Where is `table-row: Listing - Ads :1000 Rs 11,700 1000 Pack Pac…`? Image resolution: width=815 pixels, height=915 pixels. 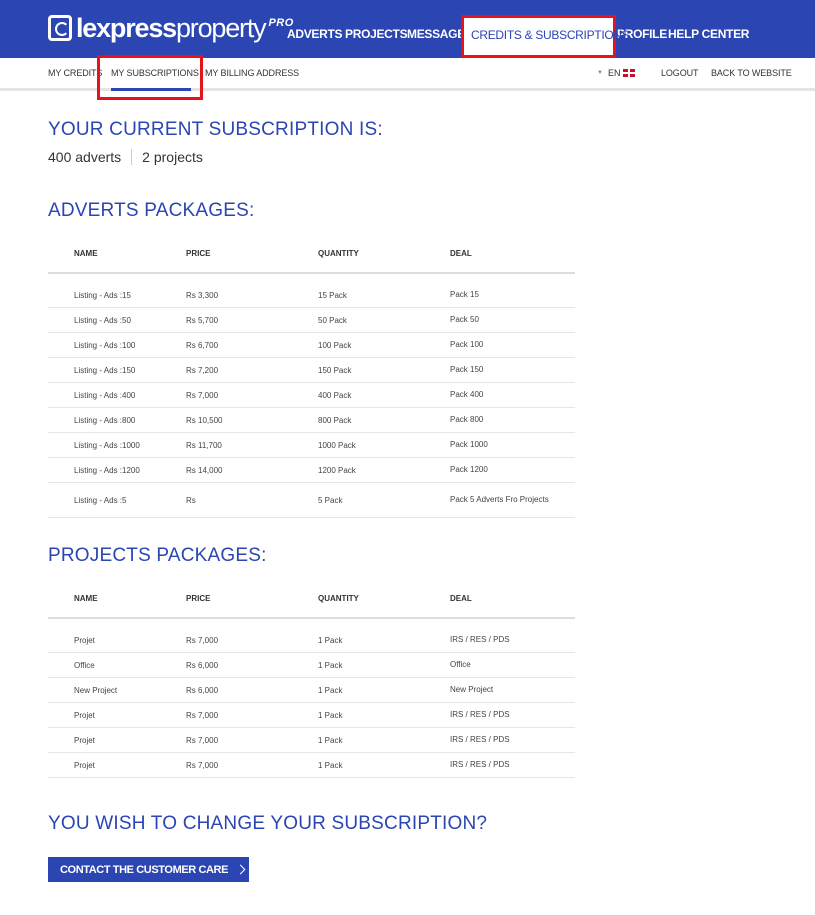
table-row: Listing - Ads :1000 Rs 11,700 1000 Pack Pac… is located at coordinates (311, 445).